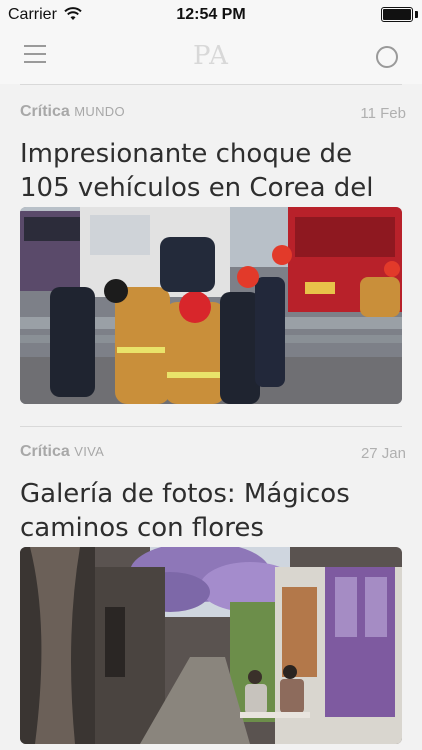 The image size is (422, 750). I want to click on search-icon, so click(387, 57).